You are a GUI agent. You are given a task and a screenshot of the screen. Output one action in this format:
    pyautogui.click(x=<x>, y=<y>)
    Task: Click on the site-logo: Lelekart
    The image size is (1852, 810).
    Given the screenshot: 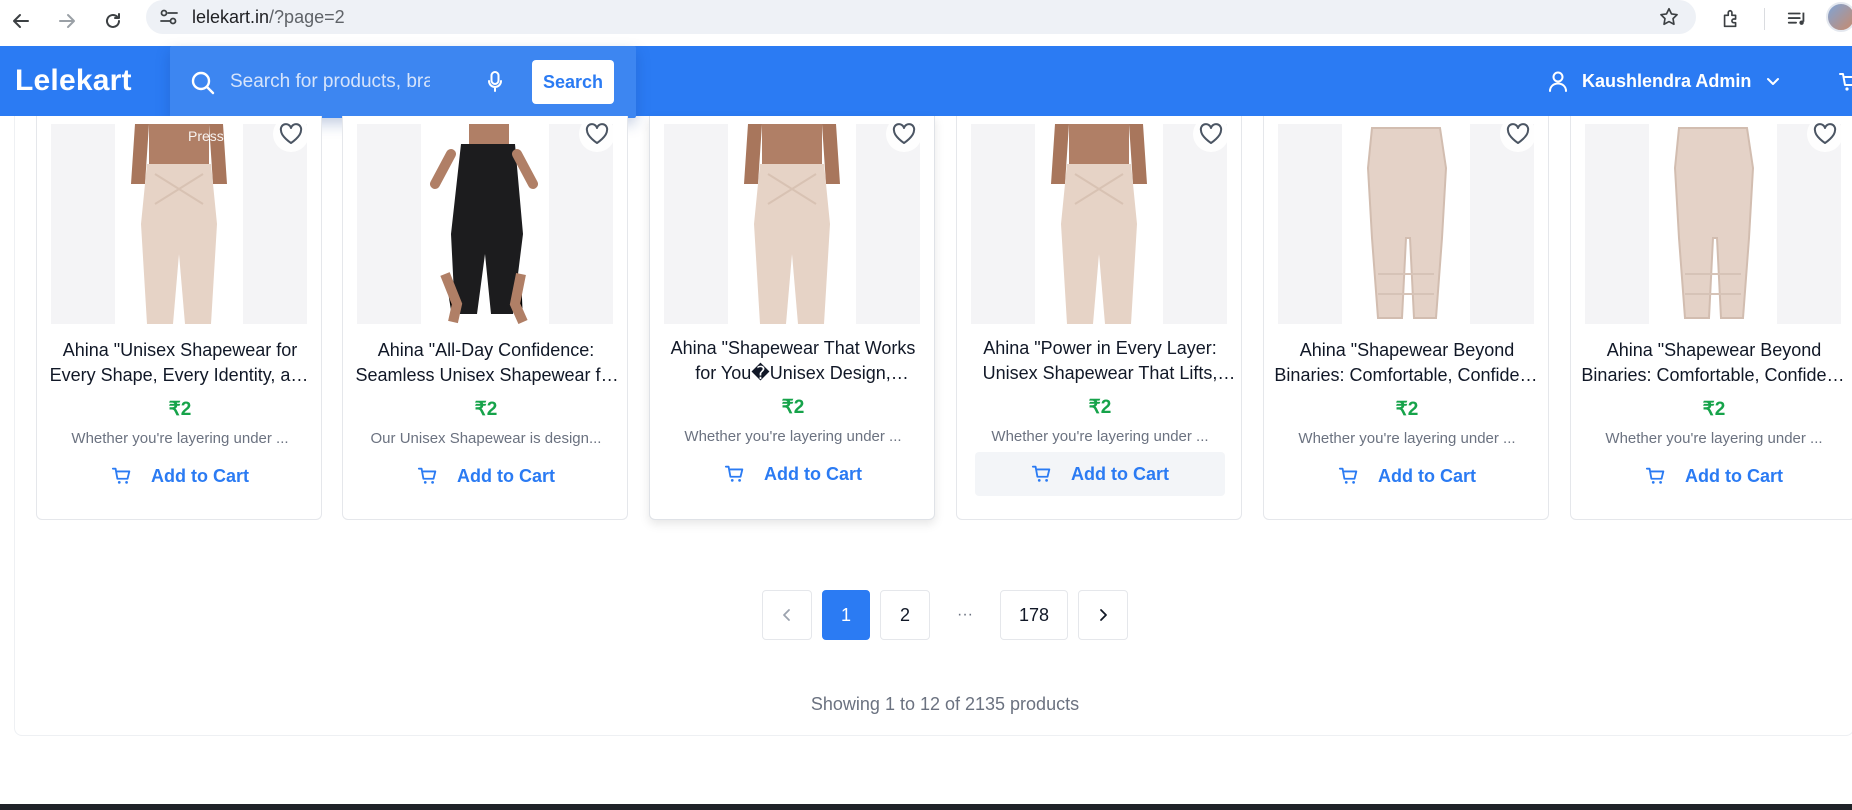 What is the action you would take?
    pyautogui.click(x=73, y=81)
    